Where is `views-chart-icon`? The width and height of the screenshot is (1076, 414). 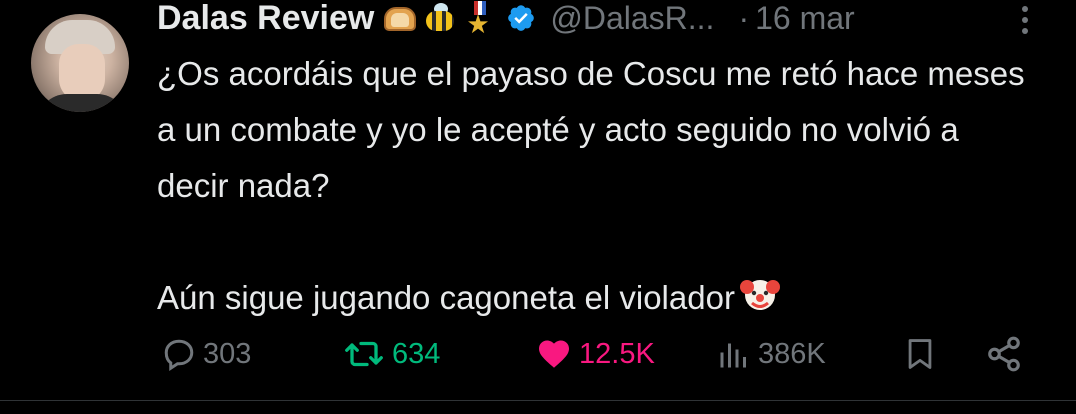
views-chart-icon is located at coordinates (733, 355).